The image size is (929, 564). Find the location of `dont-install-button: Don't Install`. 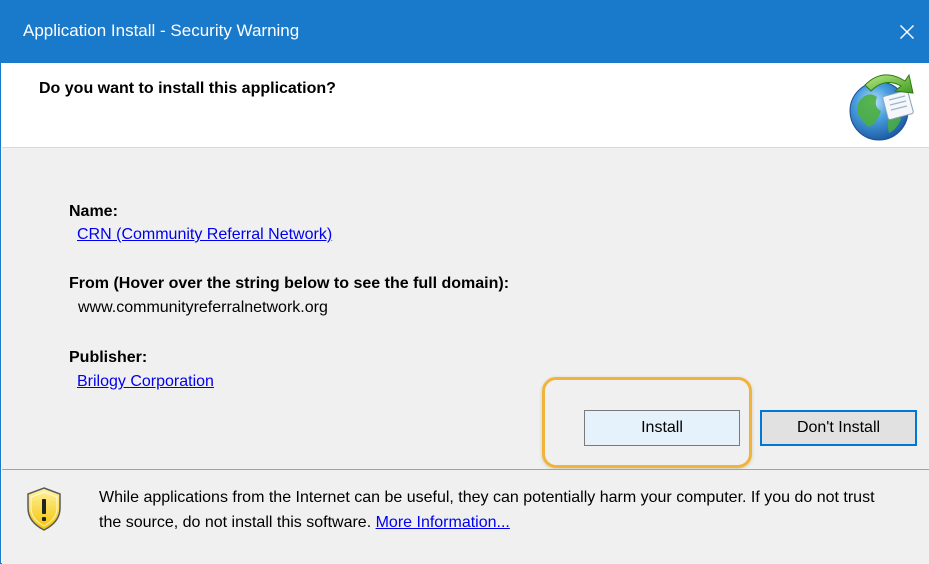

dont-install-button: Don't Install is located at coordinates (838, 428).